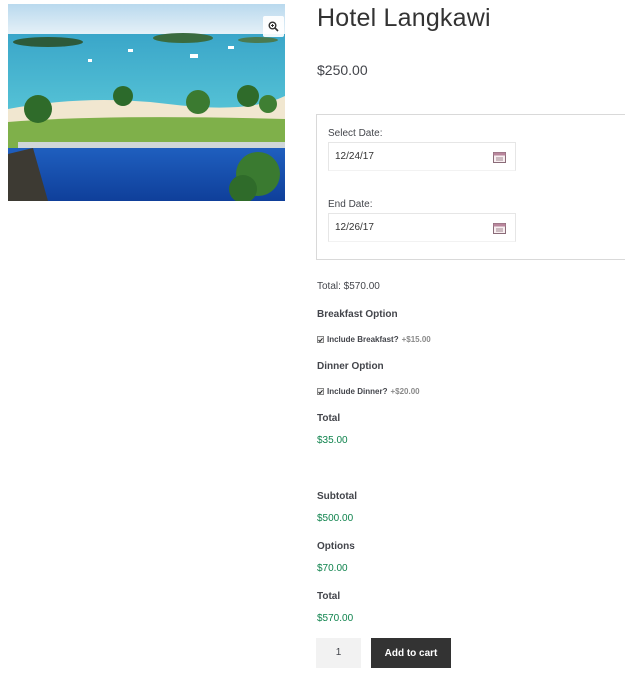 This screenshot has width=625, height=675. What do you see at coordinates (355, 133) in the screenshot?
I see `start-date-label: Select Date:` at bounding box center [355, 133].